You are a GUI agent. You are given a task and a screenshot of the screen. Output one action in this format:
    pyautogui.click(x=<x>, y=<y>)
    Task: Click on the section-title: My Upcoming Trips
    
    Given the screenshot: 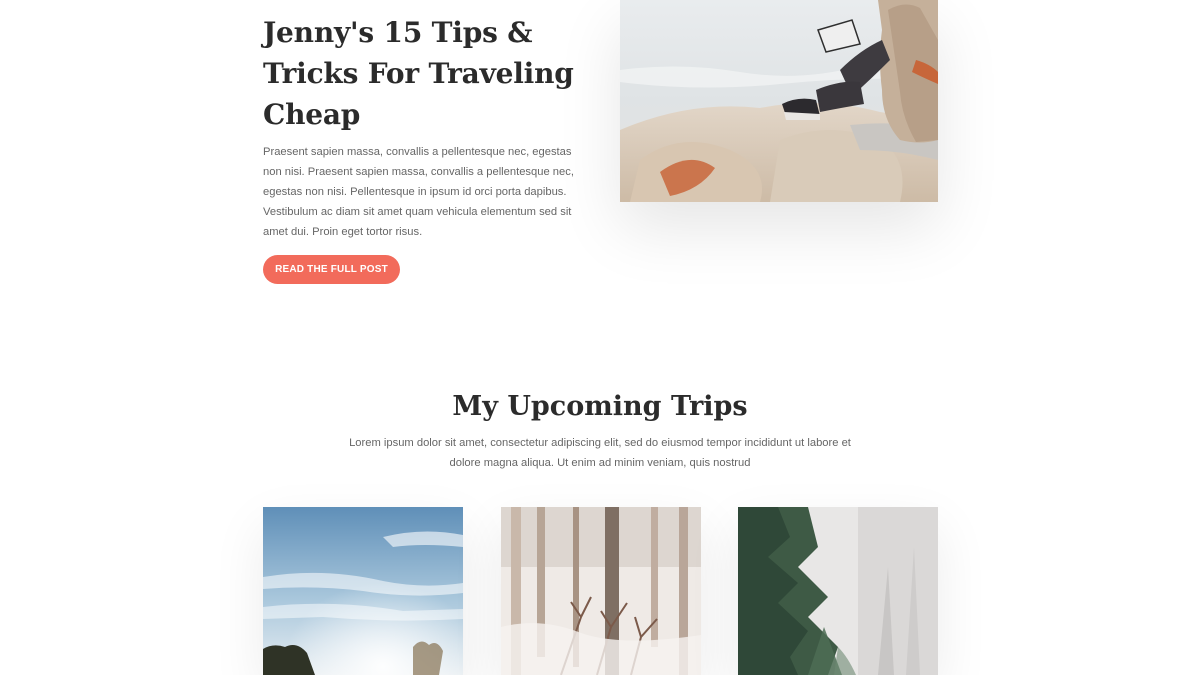 What is the action you would take?
    pyautogui.click(x=600, y=406)
    